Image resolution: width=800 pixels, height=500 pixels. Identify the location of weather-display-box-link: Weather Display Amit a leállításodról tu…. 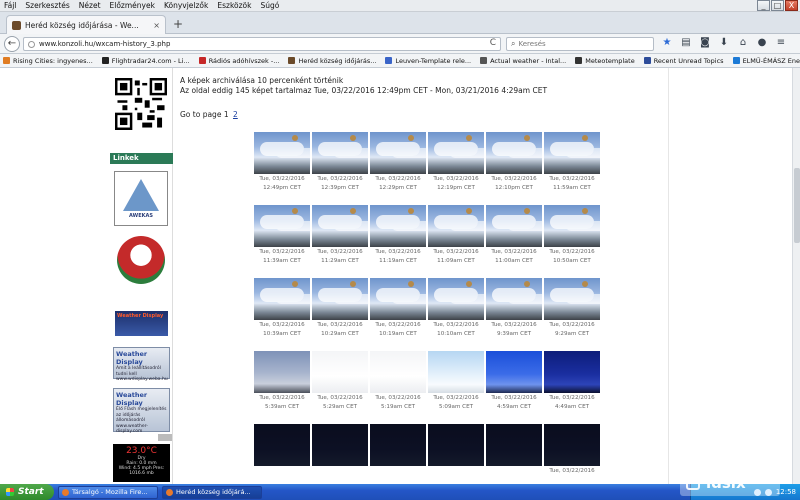
(141, 364).